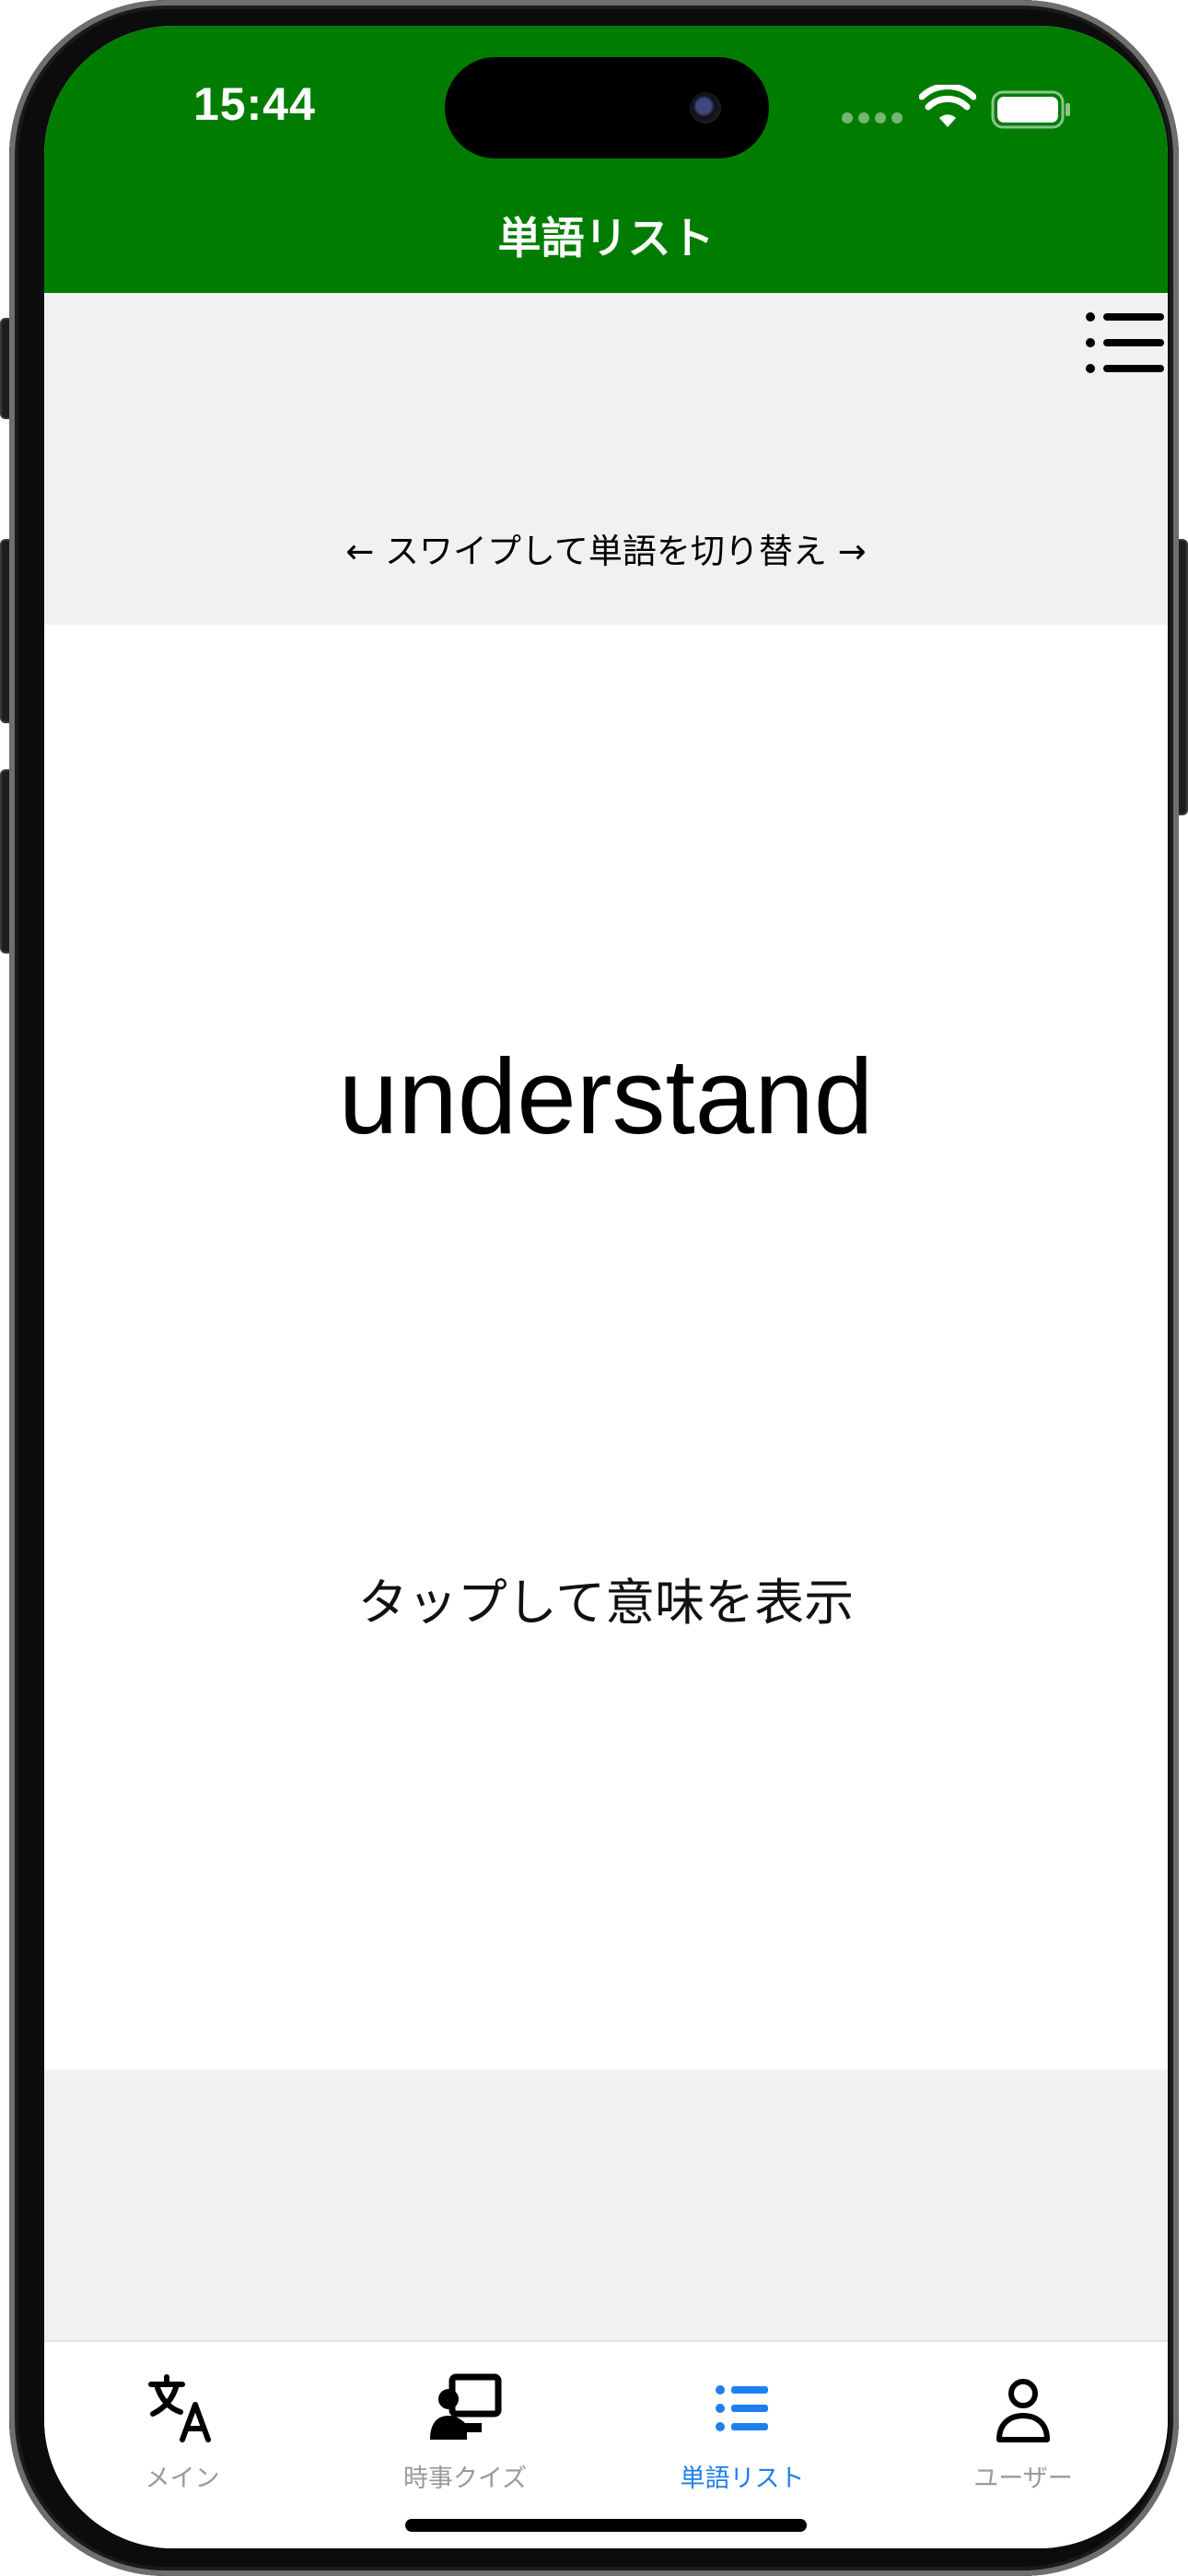 The height and width of the screenshot is (2576, 1188). What do you see at coordinates (465, 2479) in the screenshot?
I see `tab-label: 時事クイズ` at bounding box center [465, 2479].